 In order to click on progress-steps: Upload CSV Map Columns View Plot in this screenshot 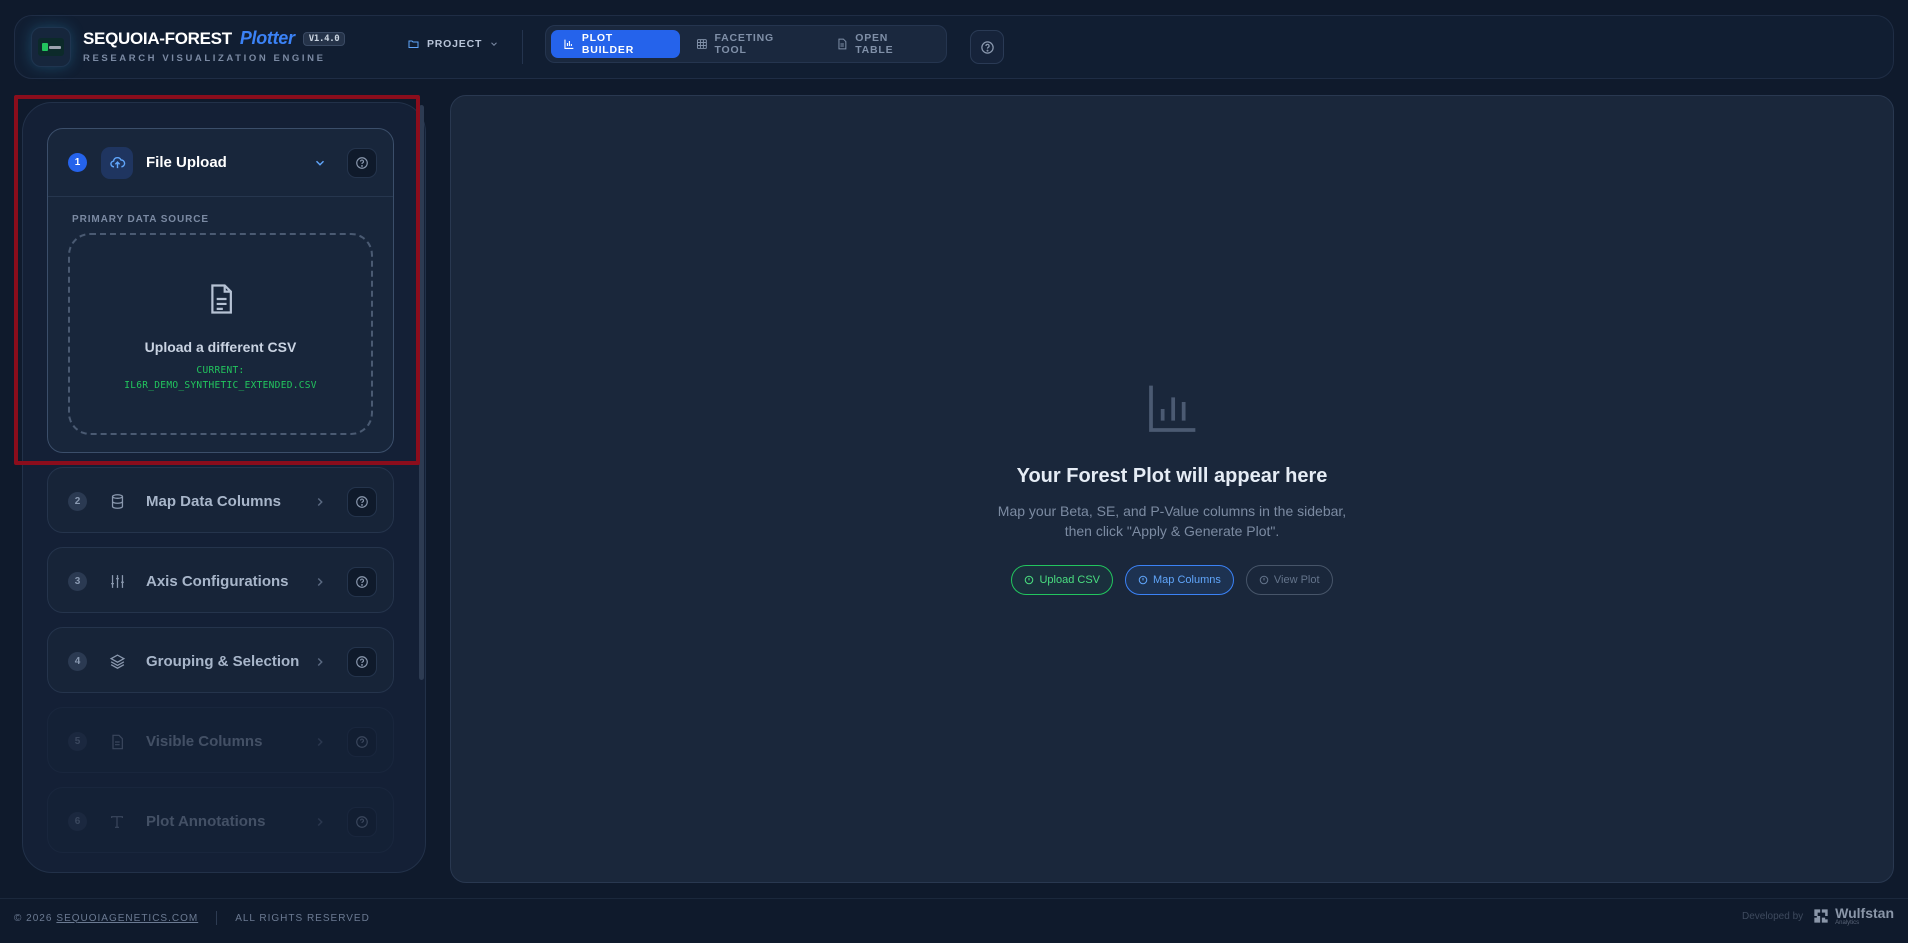, I will do `click(1172, 580)`.